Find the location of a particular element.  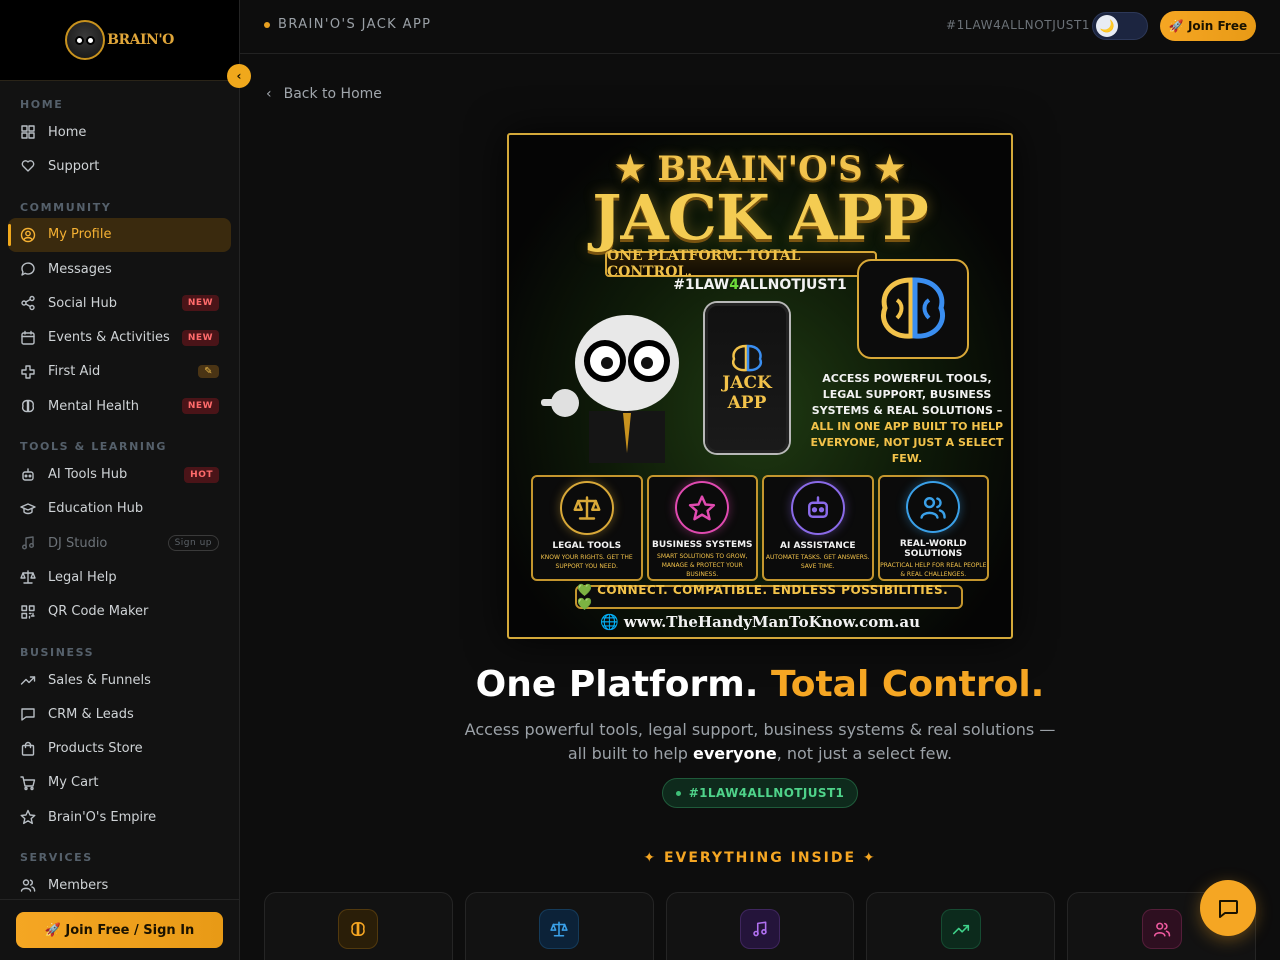

hero-image-phone: JACK APP is located at coordinates (747, 378).